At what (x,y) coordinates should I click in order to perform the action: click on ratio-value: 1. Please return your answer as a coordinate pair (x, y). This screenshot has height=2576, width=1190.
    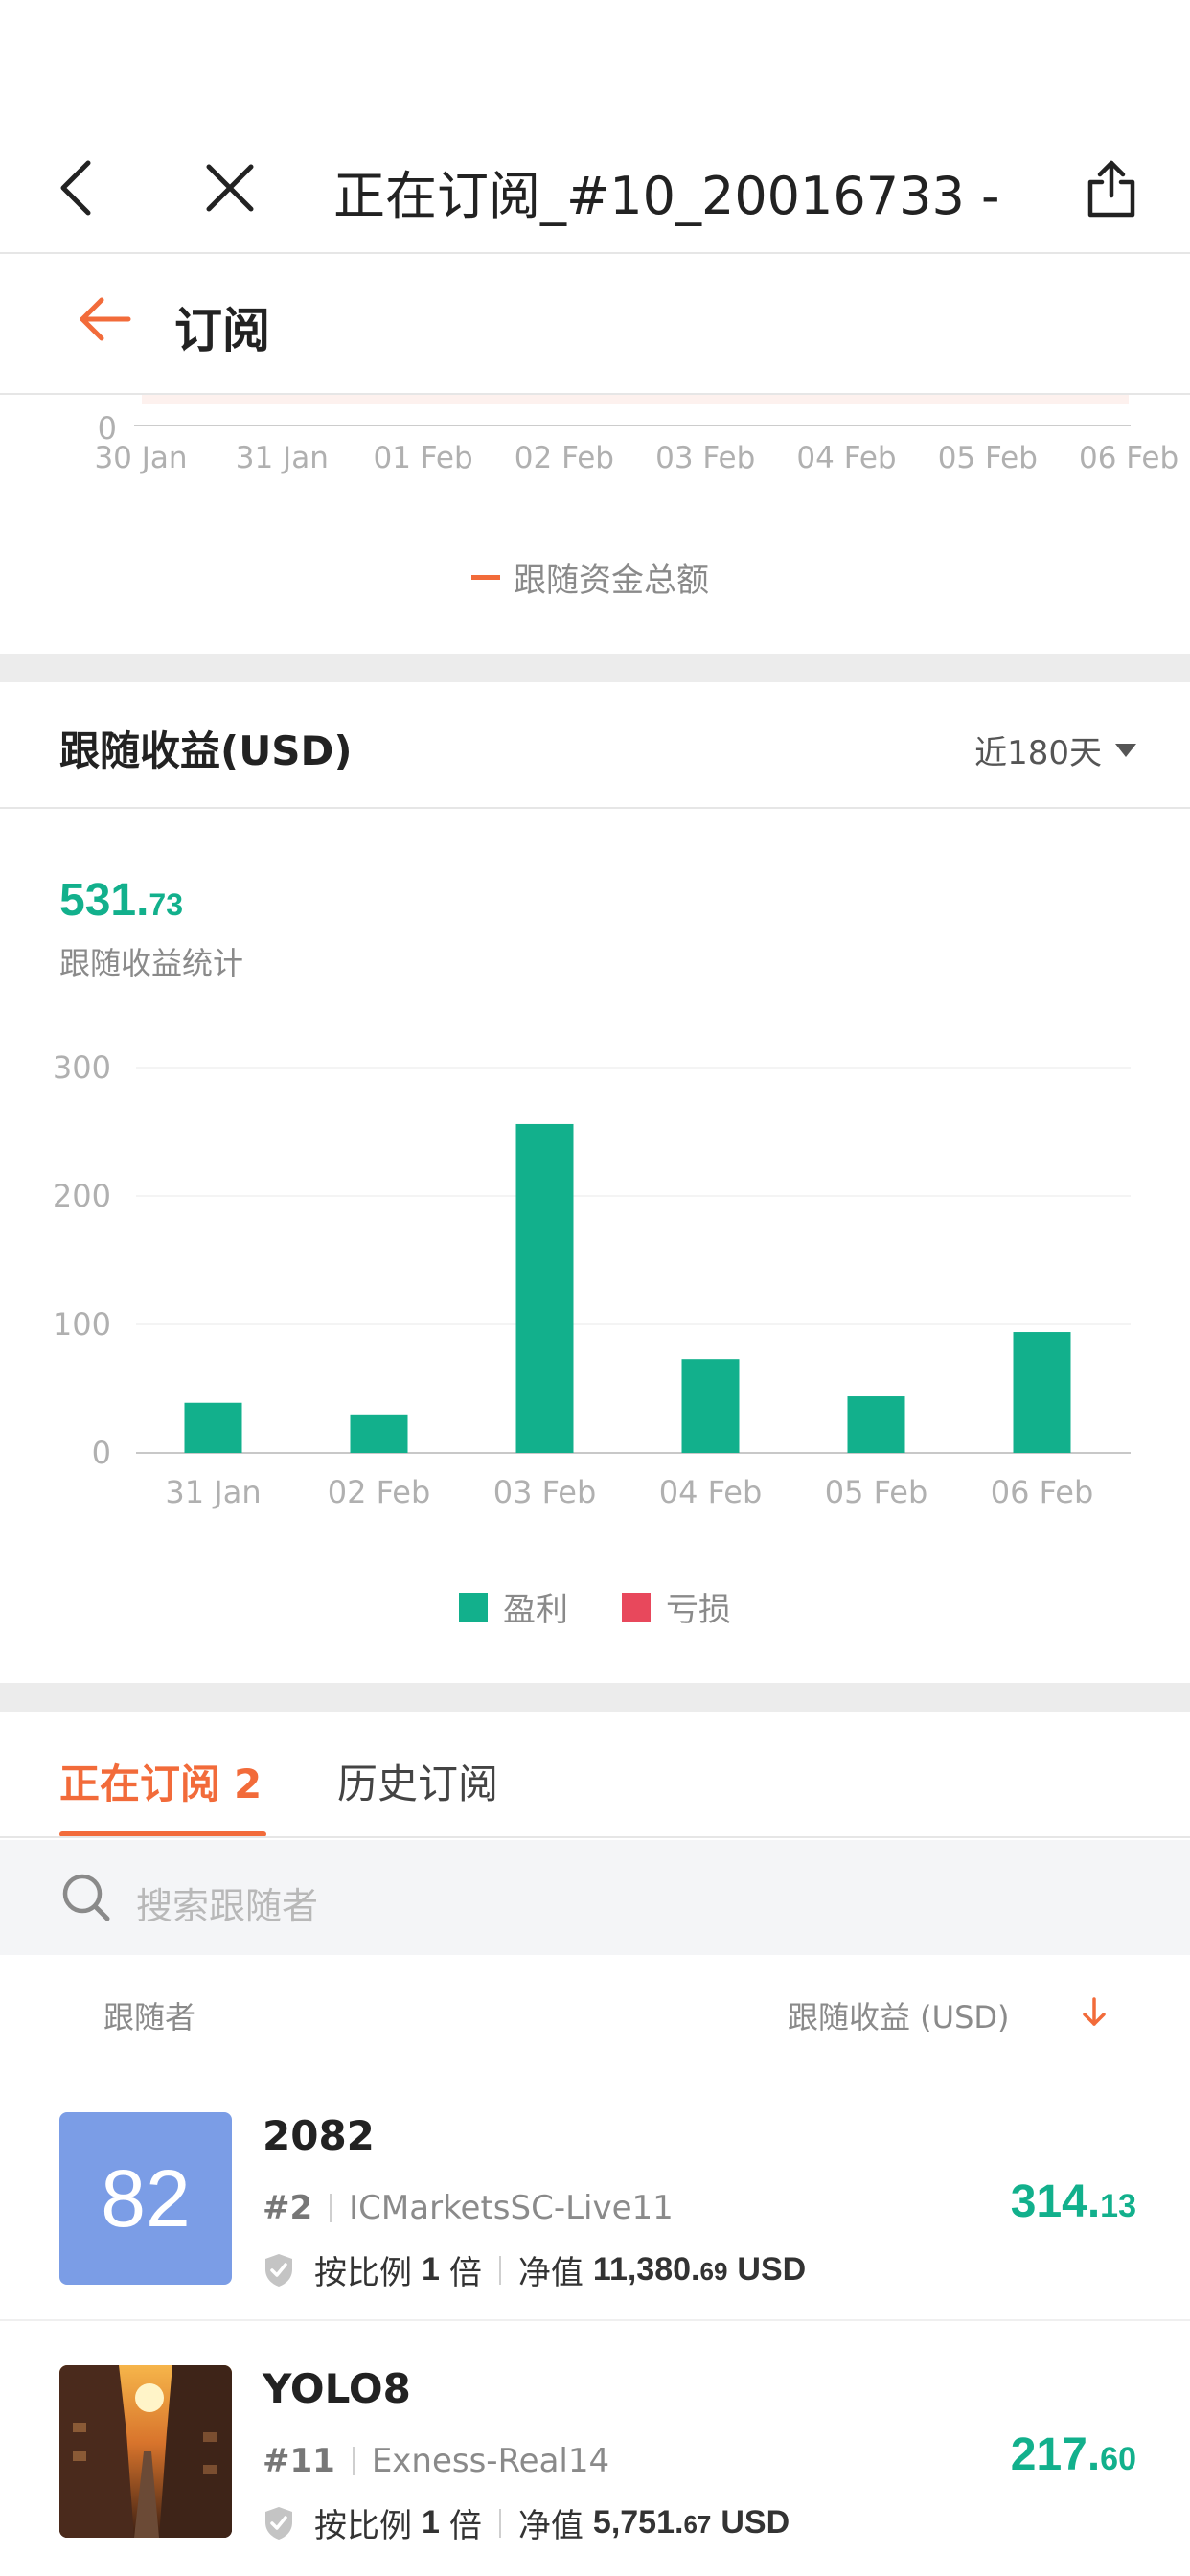
    Looking at the image, I should click on (431, 2269).